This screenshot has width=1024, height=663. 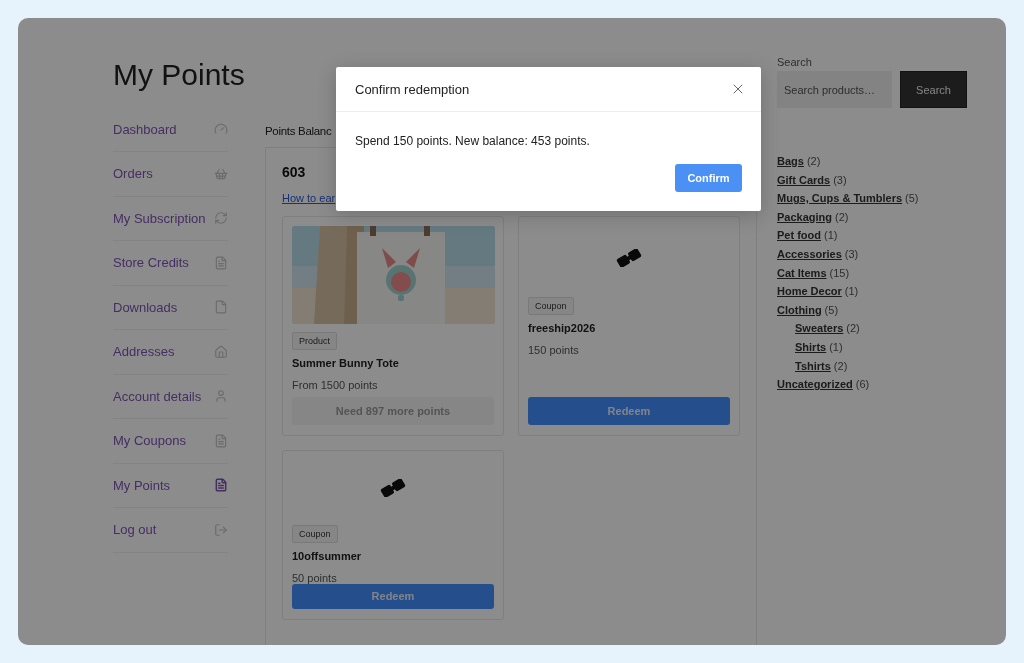 What do you see at coordinates (795, 62) in the screenshot?
I see `search-label: Search` at bounding box center [795, 62].